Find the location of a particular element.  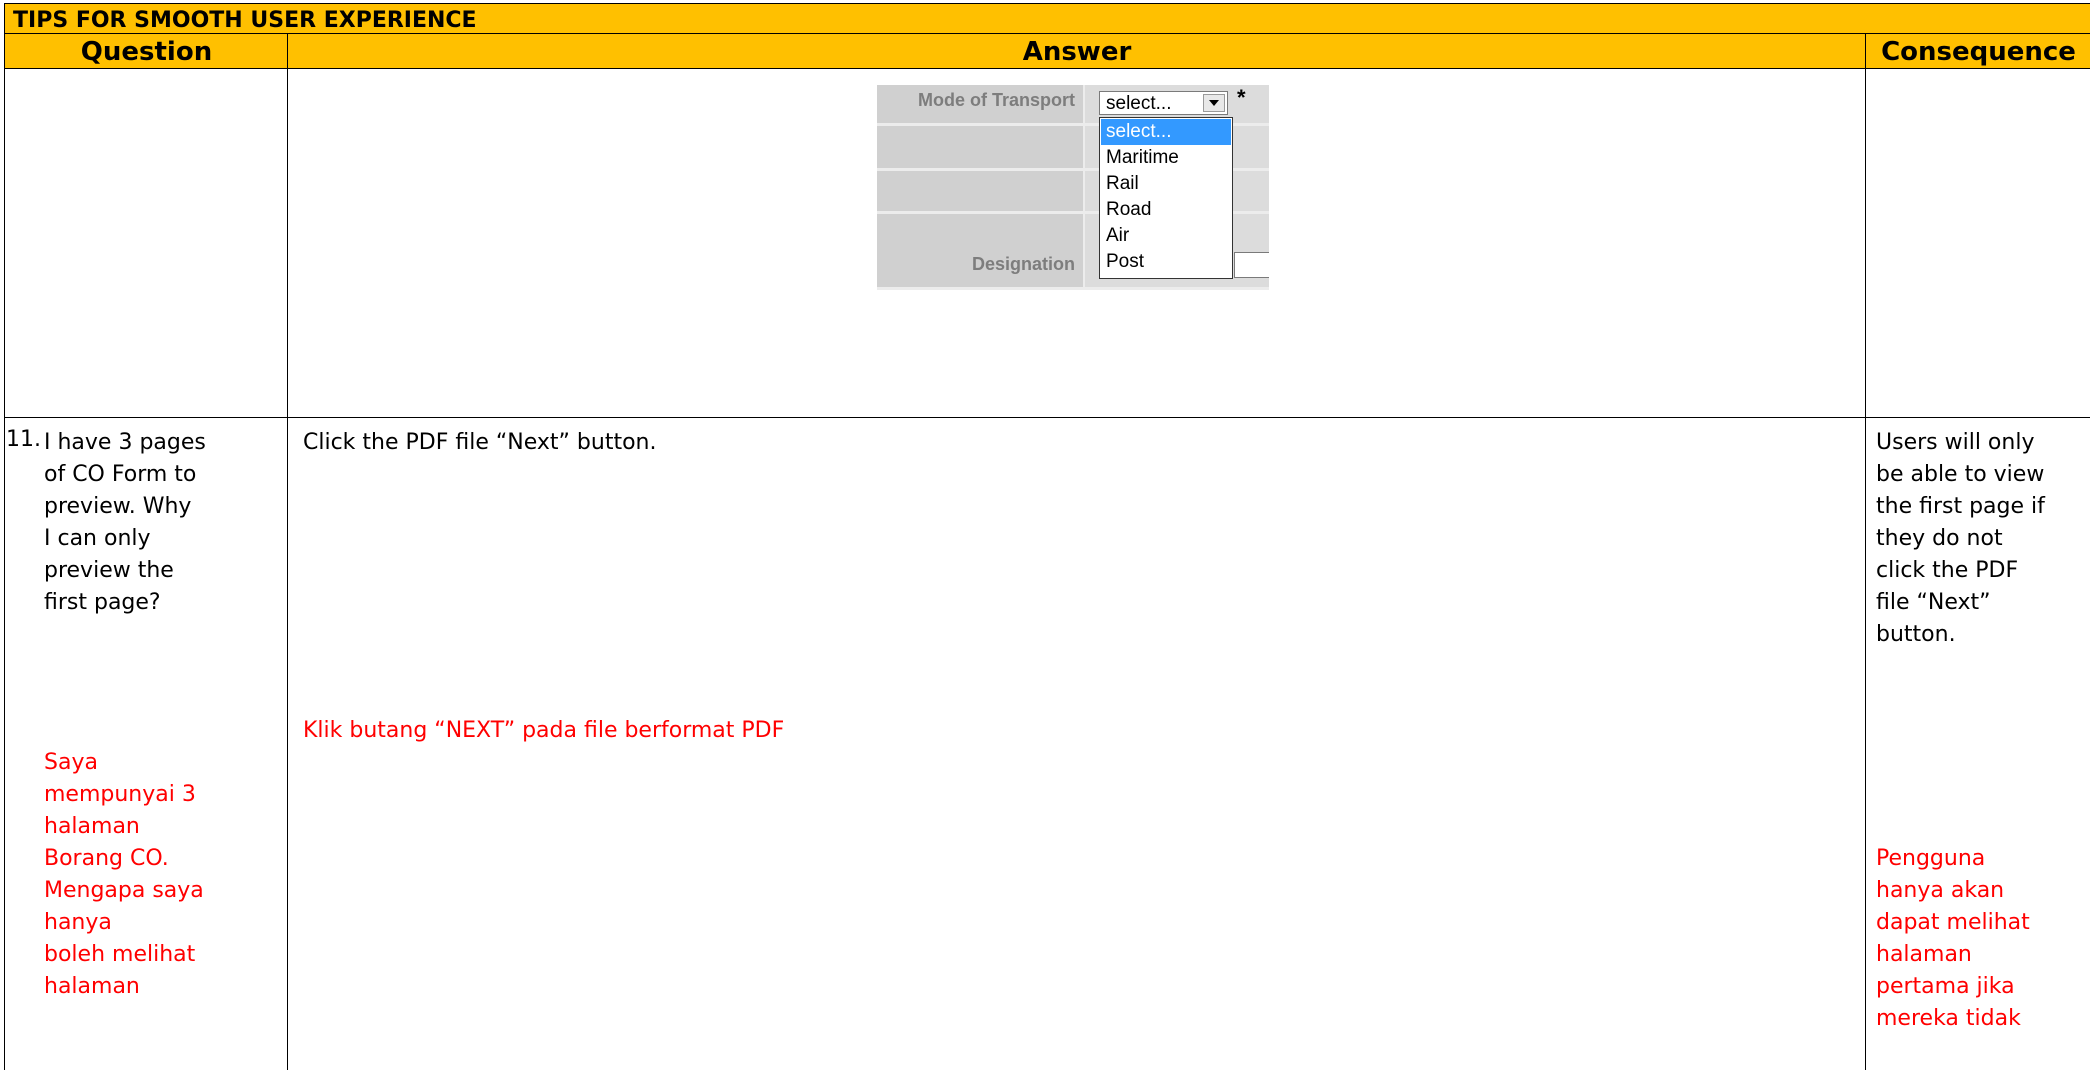

form-row-divider is located at coordinates (1073, 288).